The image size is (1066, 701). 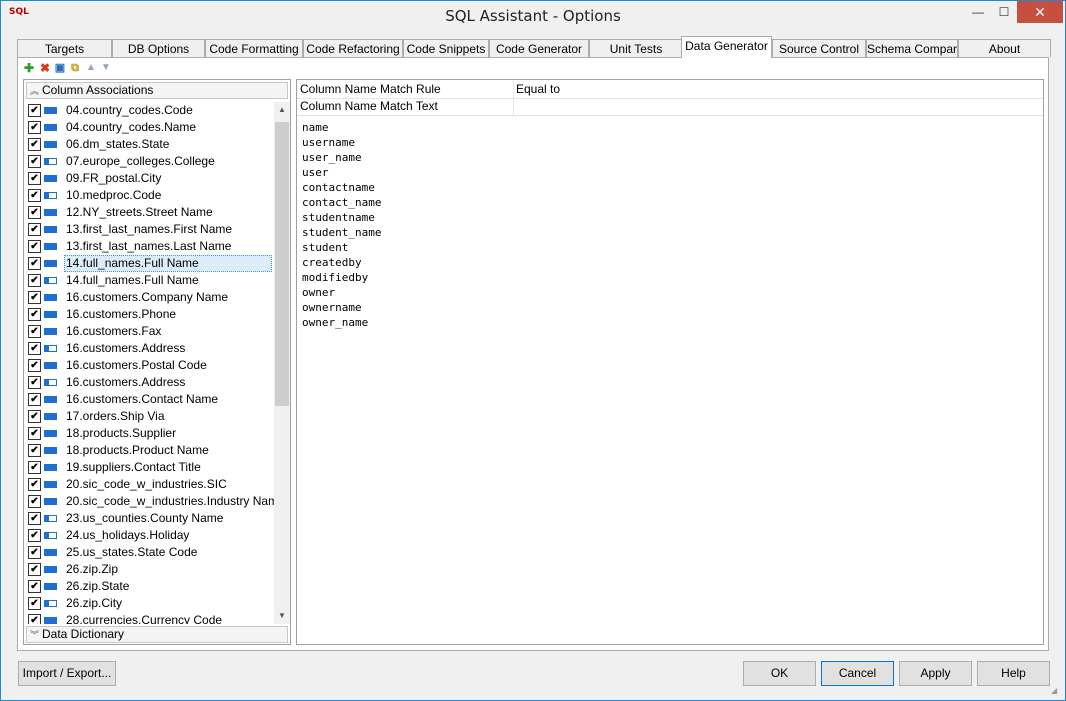 What do you see at coordinates (1040, 12) in the screenshot?
I see `close-button: ✕` at bounding box center [1040, 12].